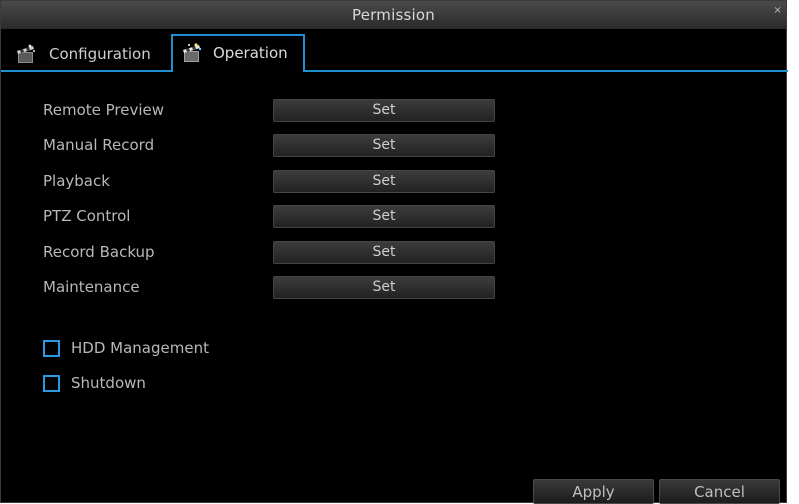  What do you see at coordinates (250, 53) in the screenshot?
I see `tab-label: Operation` at bounding box center [250, 53].